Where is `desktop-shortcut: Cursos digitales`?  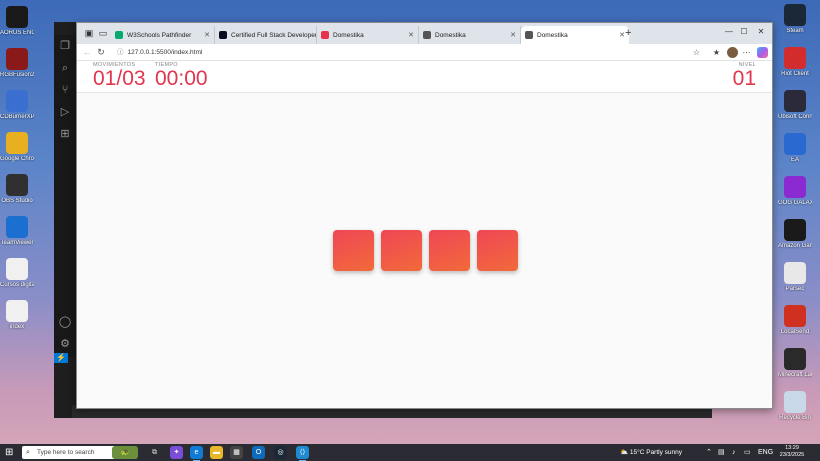
desktop-shortcut: Cursos digitales is located at coordinates (17, 273).